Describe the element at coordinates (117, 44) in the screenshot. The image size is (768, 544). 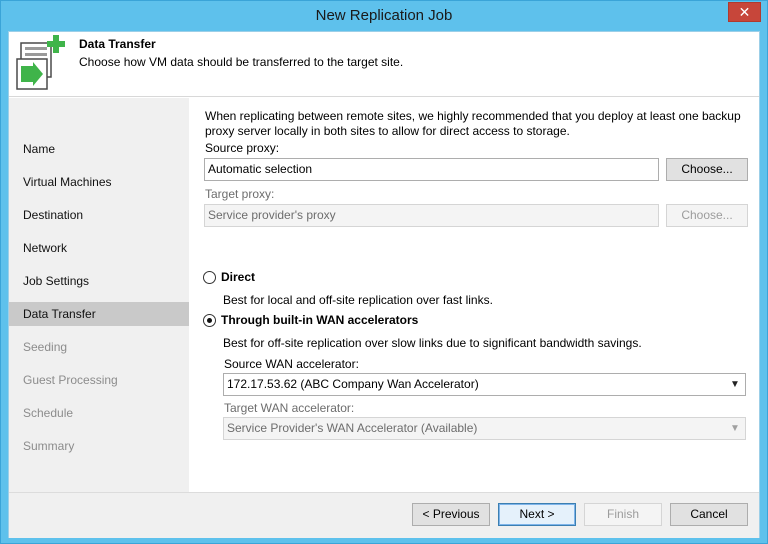
I see `page-title: Data Transfer` at that location.